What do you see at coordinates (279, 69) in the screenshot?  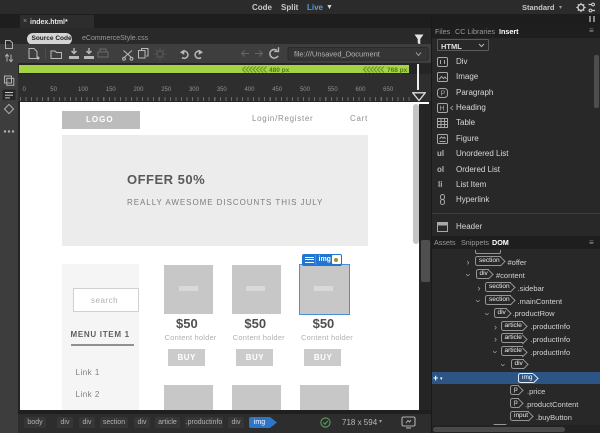 I see `svg-text: 480 px` at bounding box center [279, 69].